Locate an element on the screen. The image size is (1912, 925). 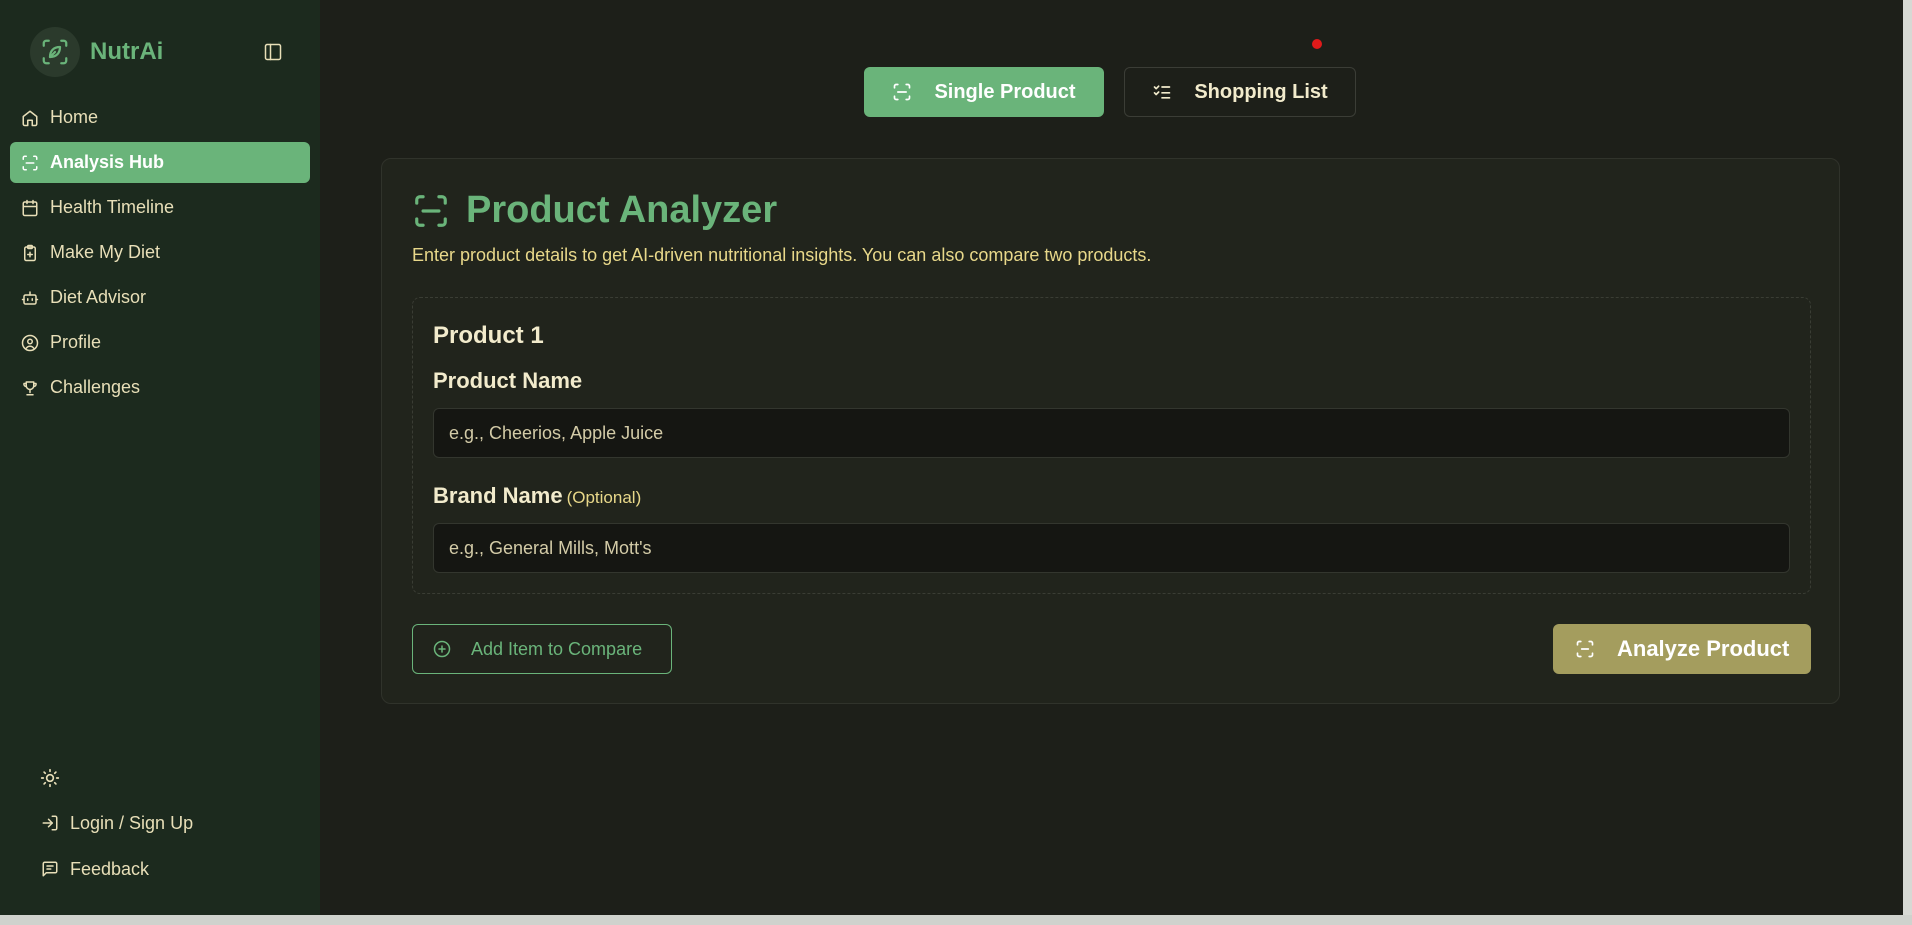
trophy-icon is located at coordinates (30, 388).